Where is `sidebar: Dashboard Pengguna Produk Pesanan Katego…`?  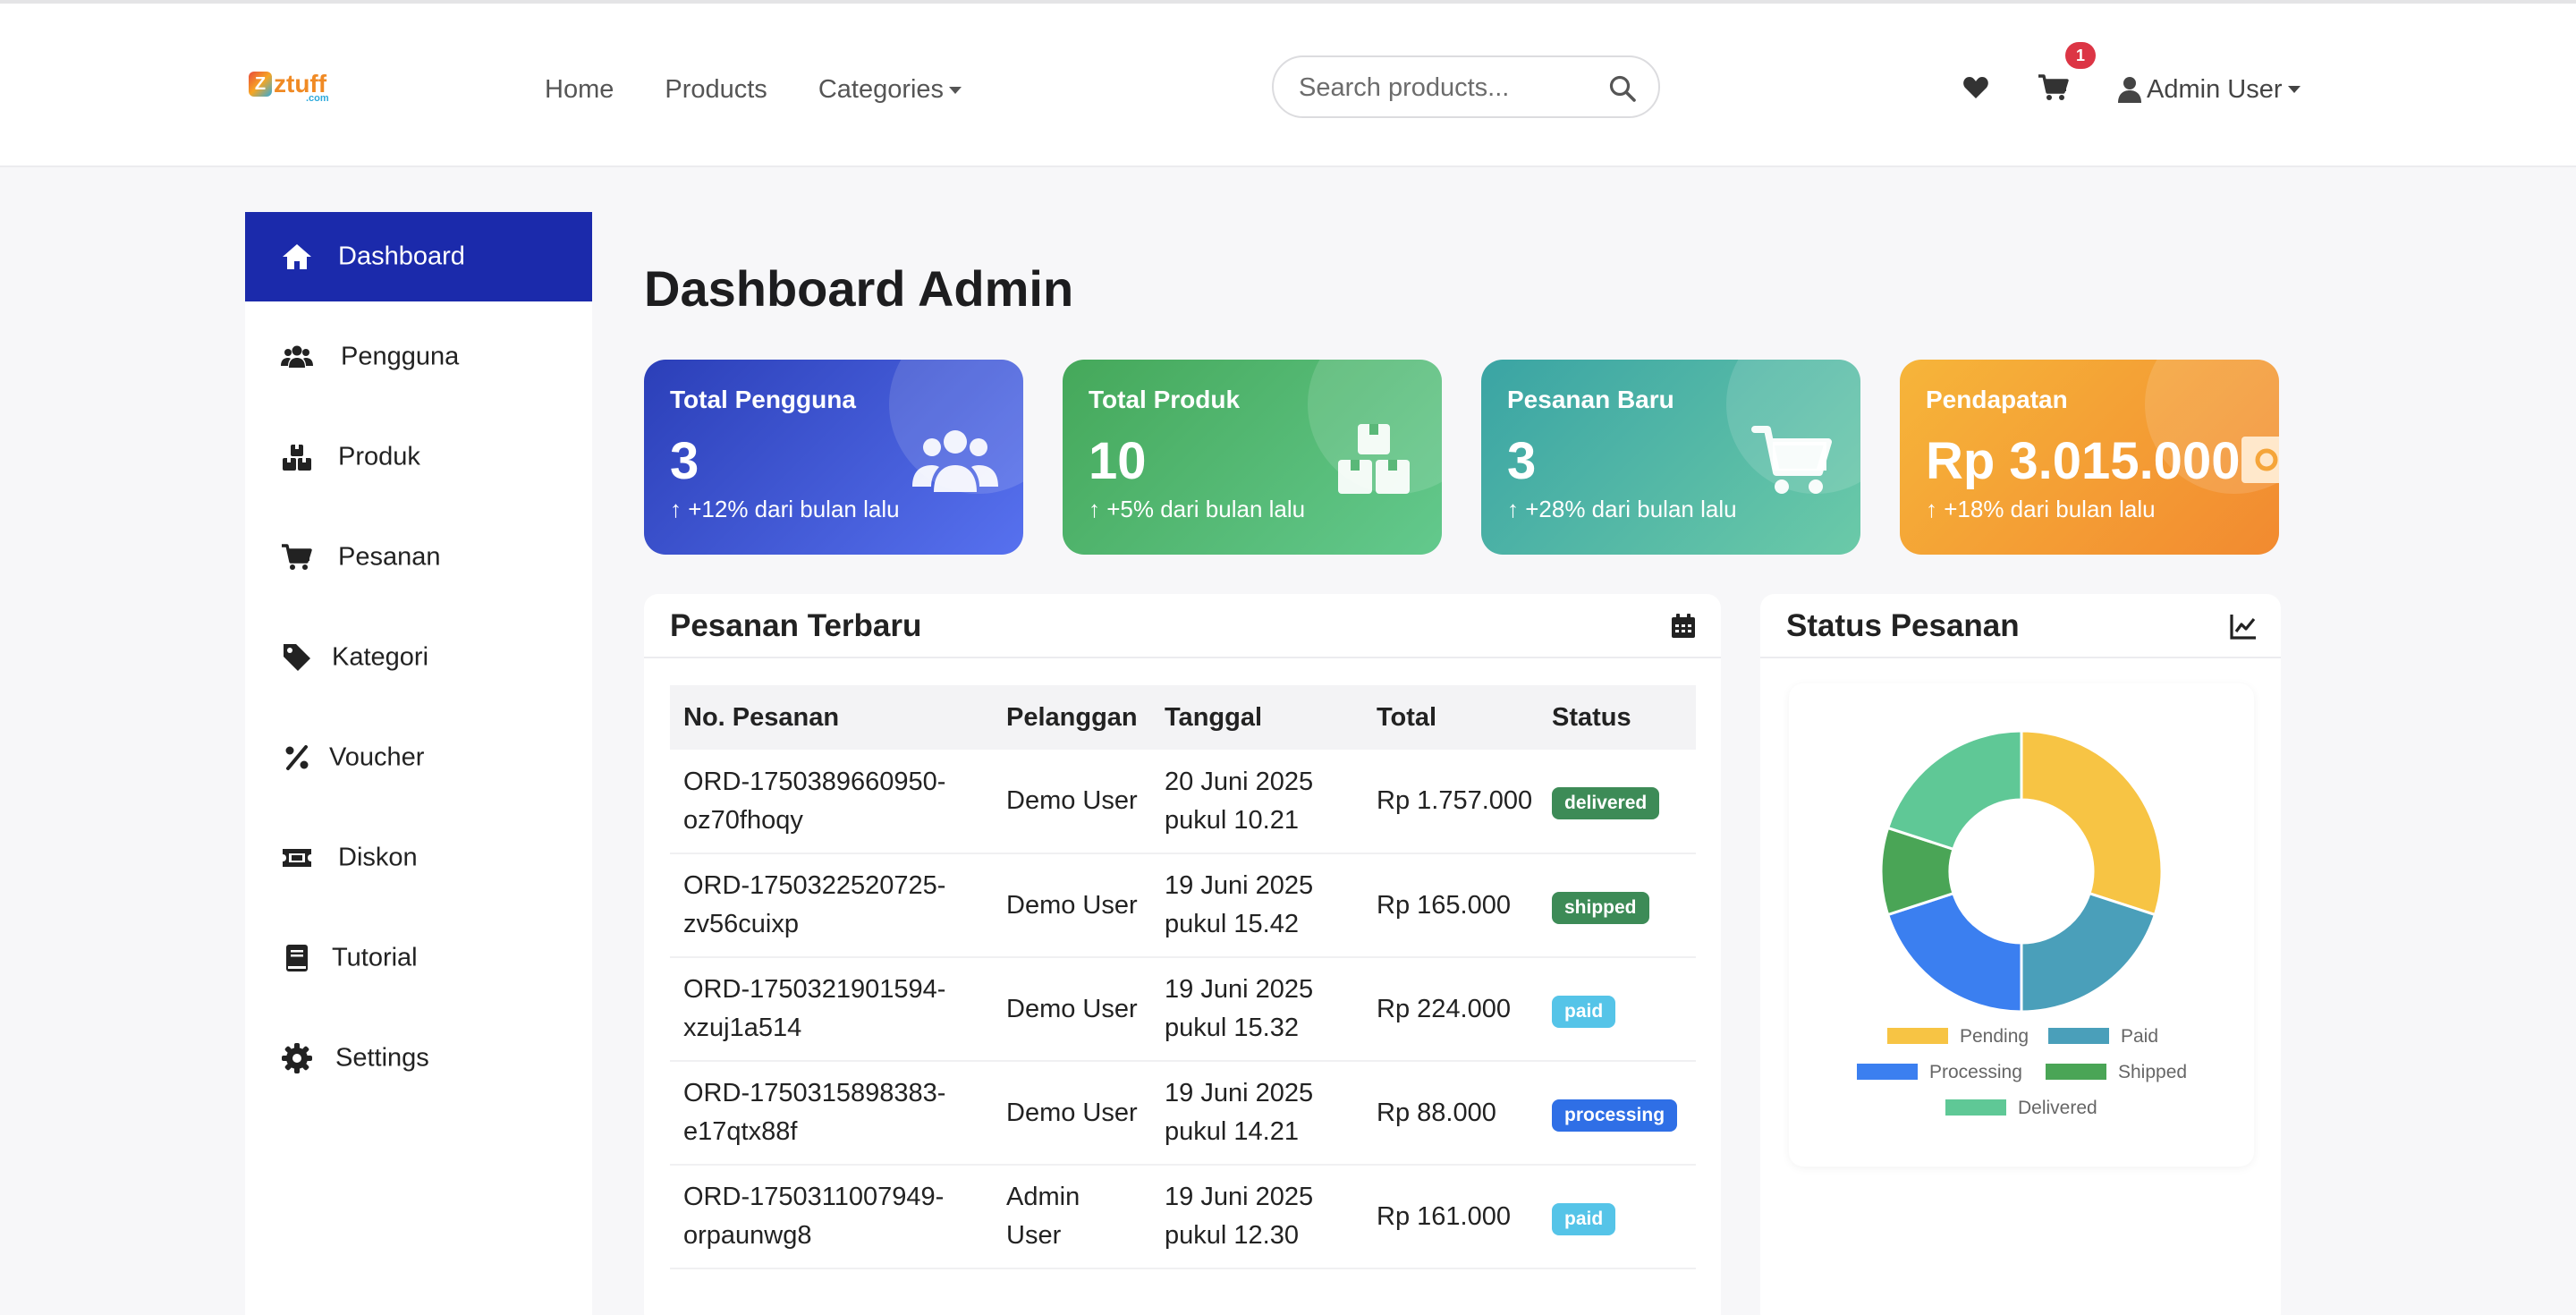 sidebar: Dashboard Pengguna Produk Pesanan Katego… is located at coordinates (418, 763).